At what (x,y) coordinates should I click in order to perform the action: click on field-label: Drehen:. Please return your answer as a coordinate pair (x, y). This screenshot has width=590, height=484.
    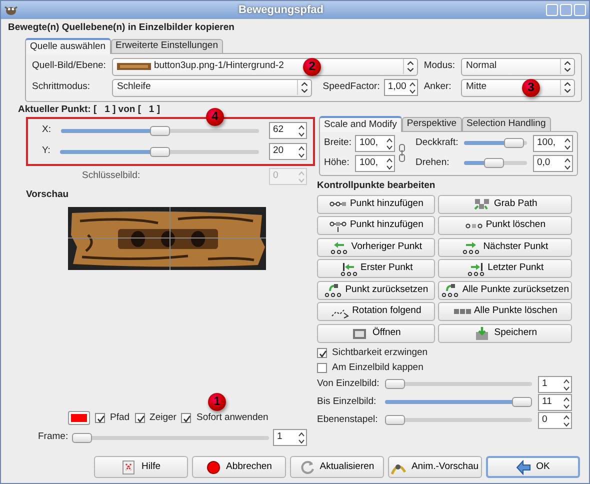
    Looking at the image, I should click on (432, 163).